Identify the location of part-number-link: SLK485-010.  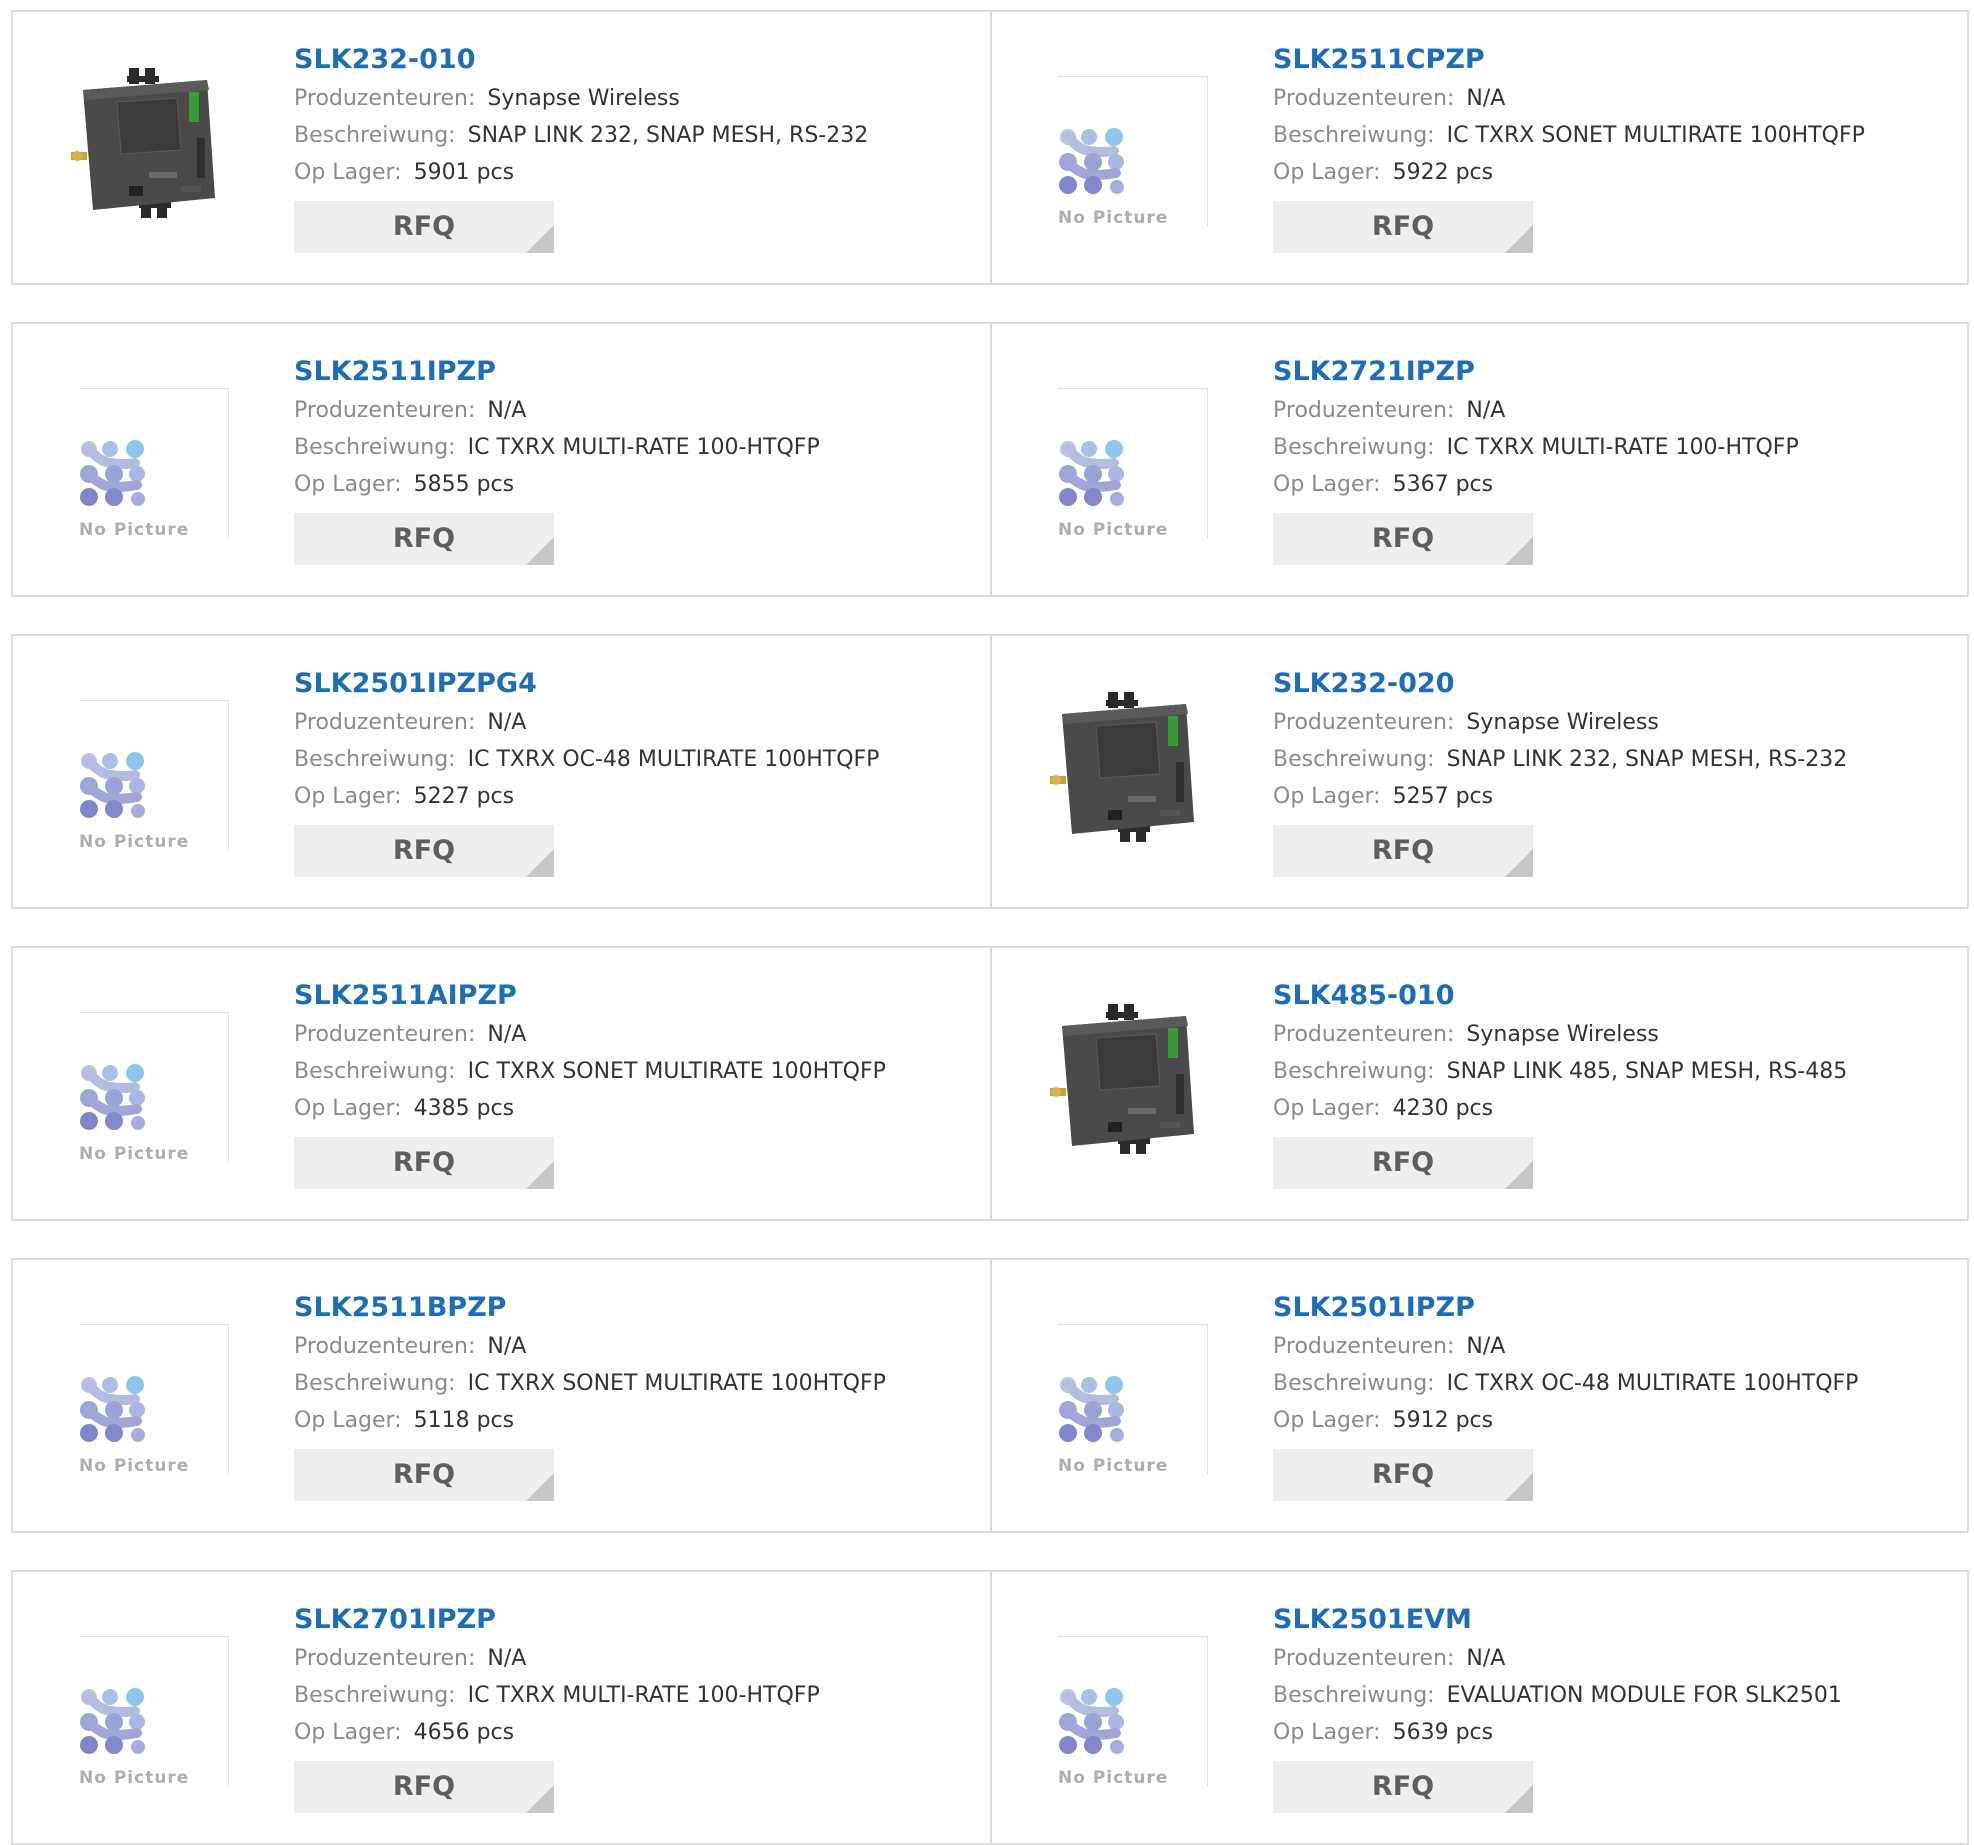
(1615, 996).